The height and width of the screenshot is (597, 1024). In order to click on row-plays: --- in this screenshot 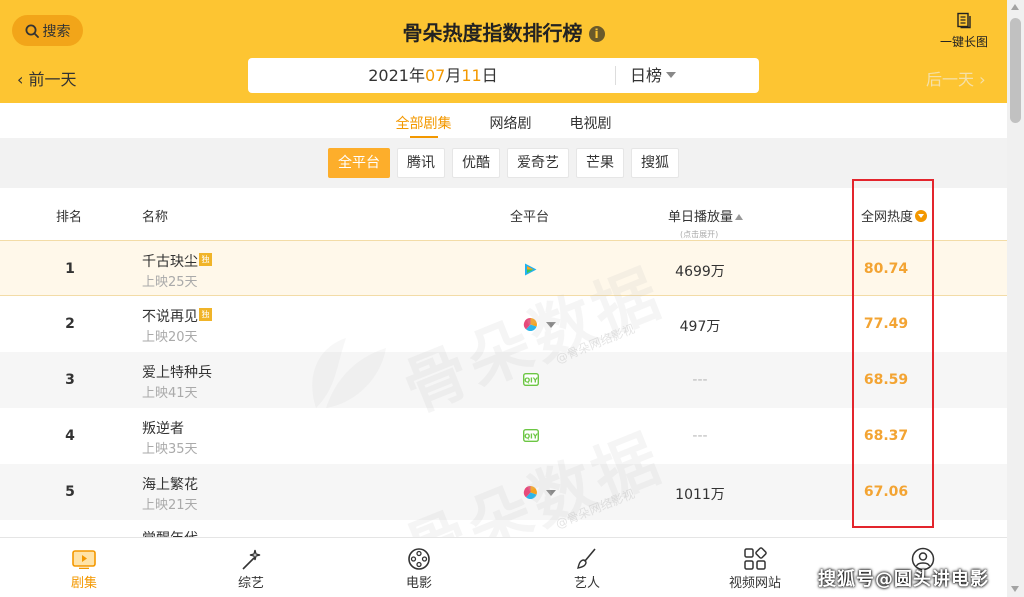, I will do `click(700, 436)`.